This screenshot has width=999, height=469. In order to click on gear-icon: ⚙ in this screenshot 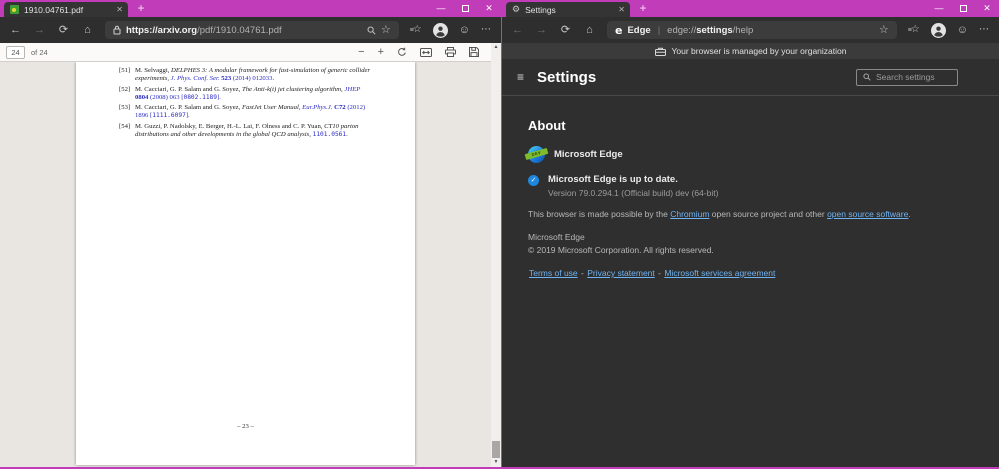, I will do `click(516, 9)`.